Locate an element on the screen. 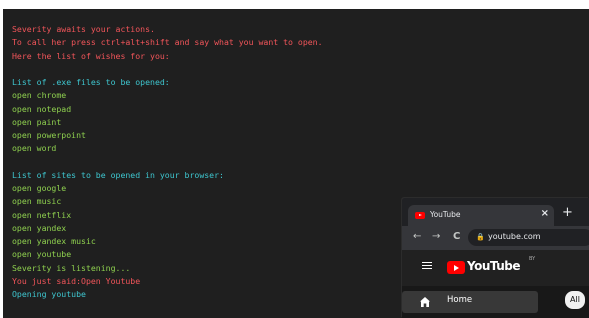 This screenshot has height=318, width=589. youtube-favicon-icon is located at coordinates (420, 215).